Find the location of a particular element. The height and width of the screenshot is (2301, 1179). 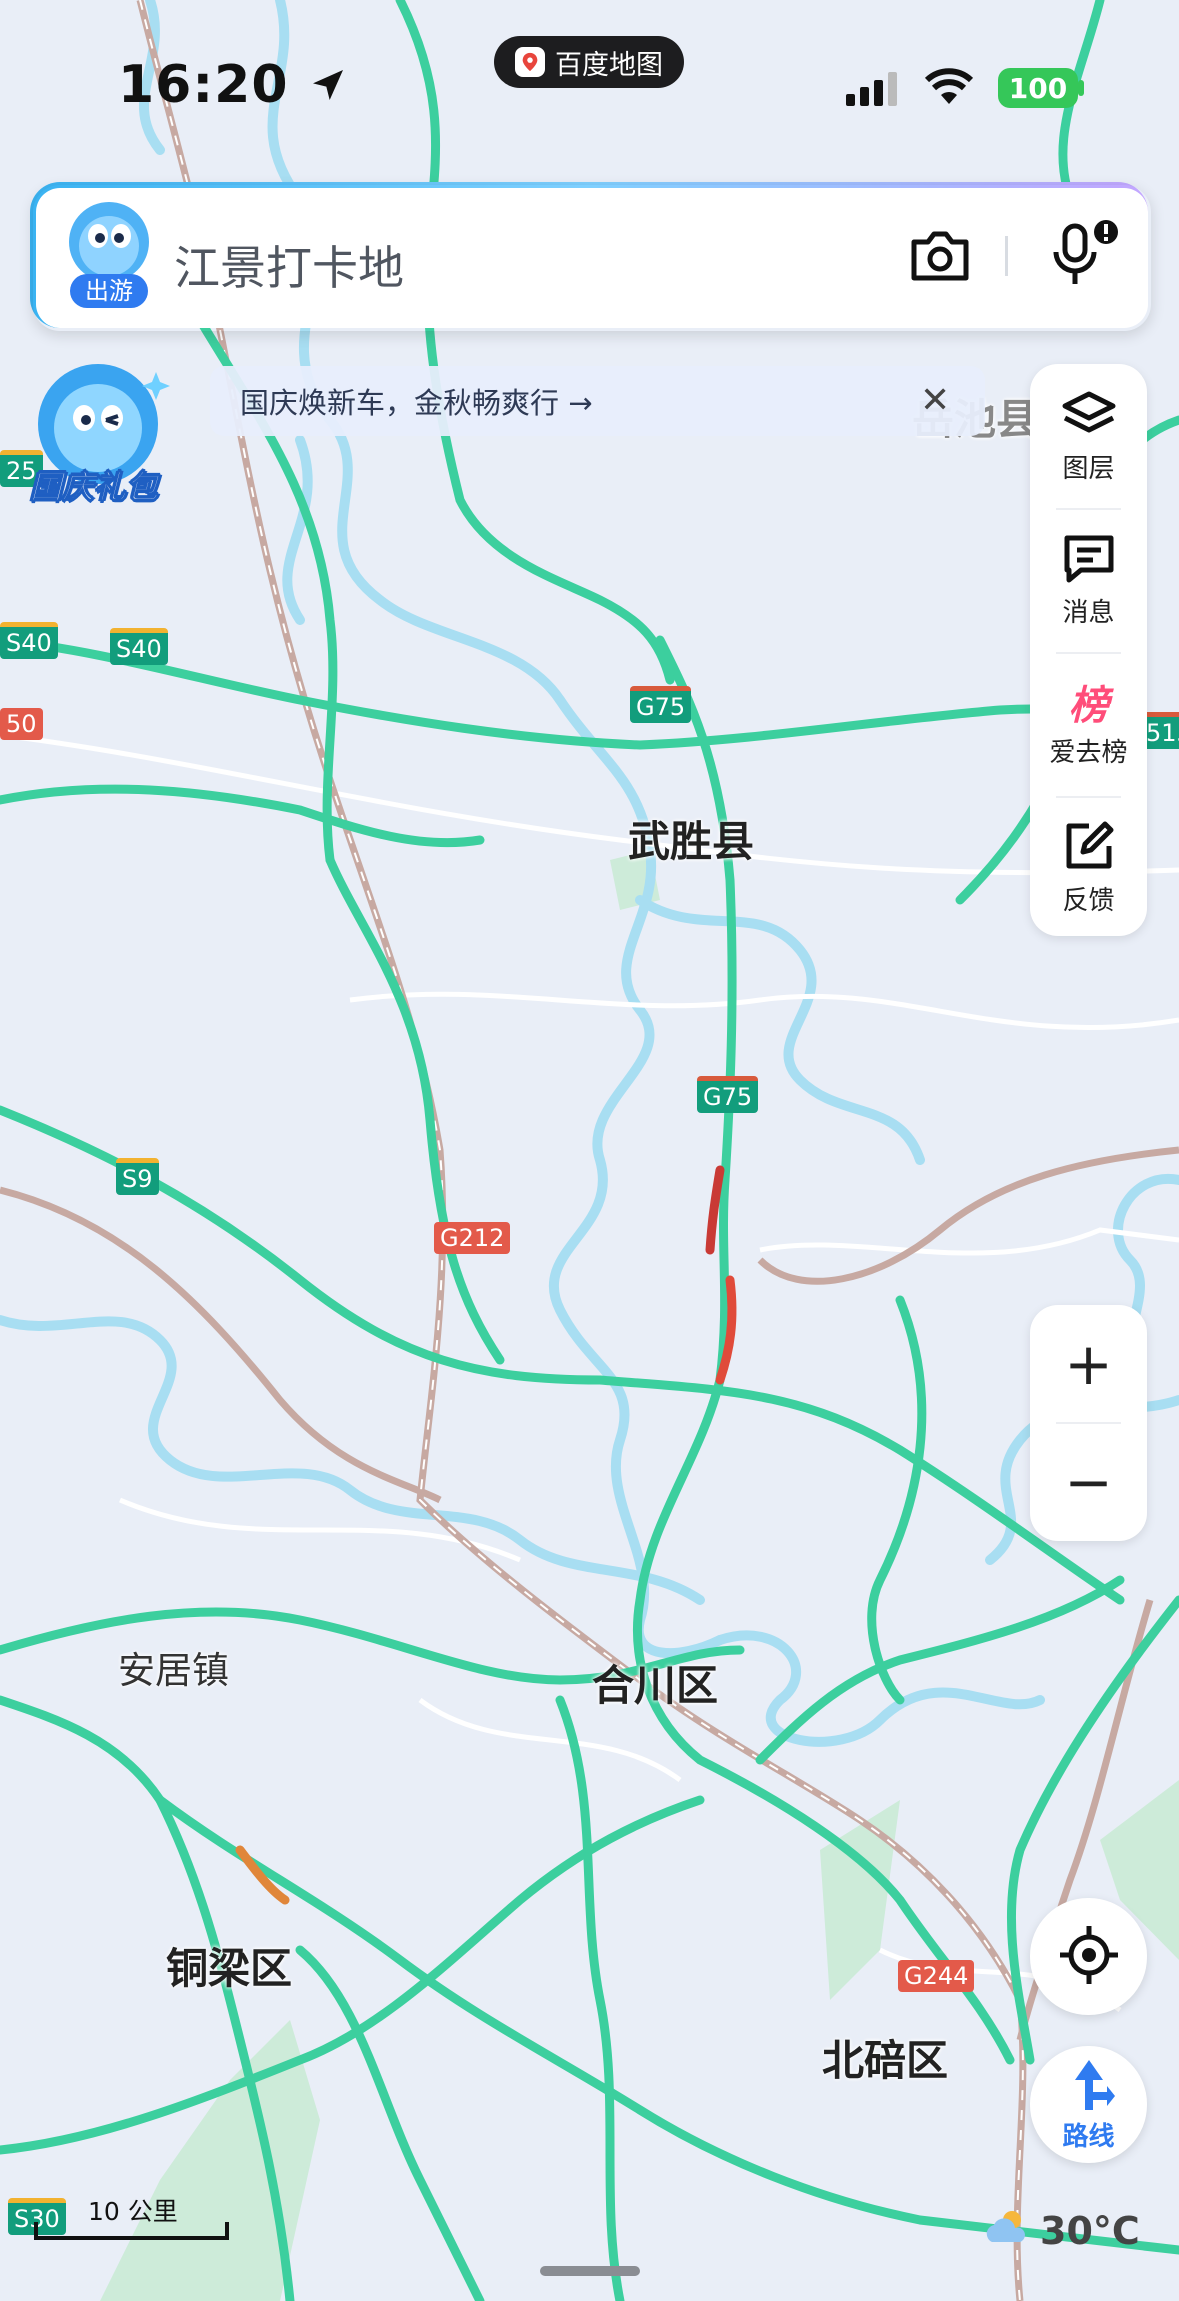

gift-label: 国庆礼包 is located at coordinates (94, 487).